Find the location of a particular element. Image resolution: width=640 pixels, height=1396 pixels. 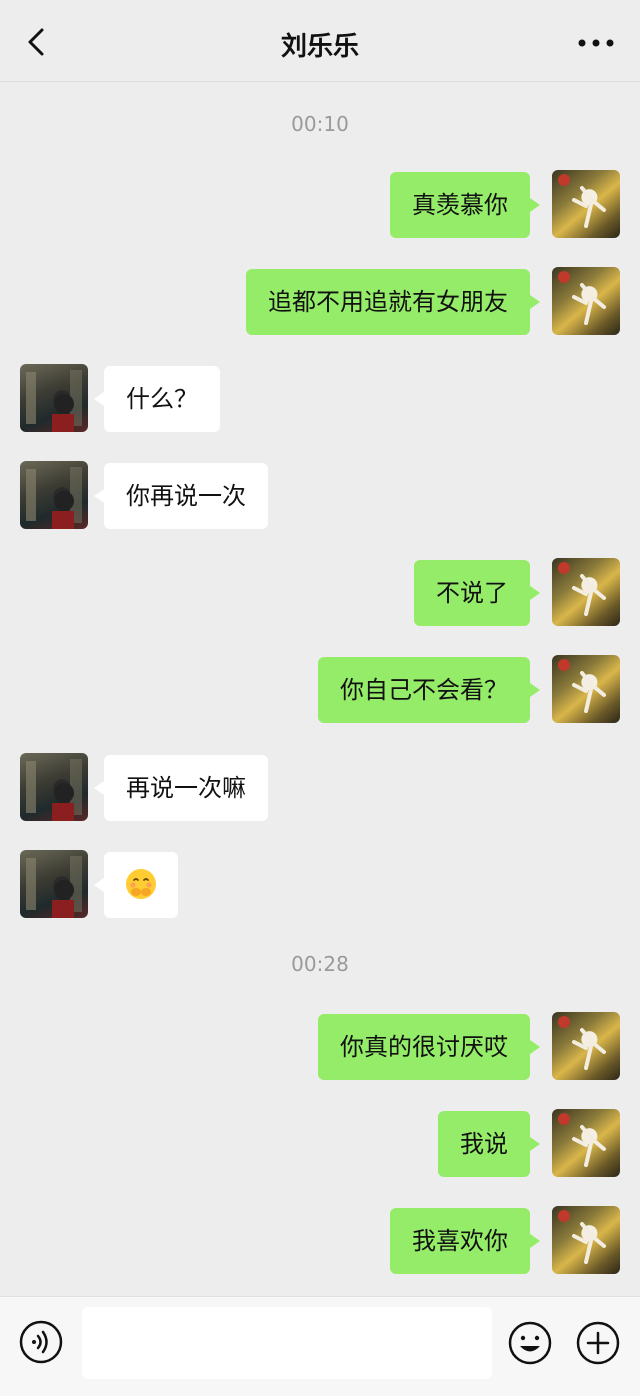

message-row-incoming is located at coordinates (320, 885).